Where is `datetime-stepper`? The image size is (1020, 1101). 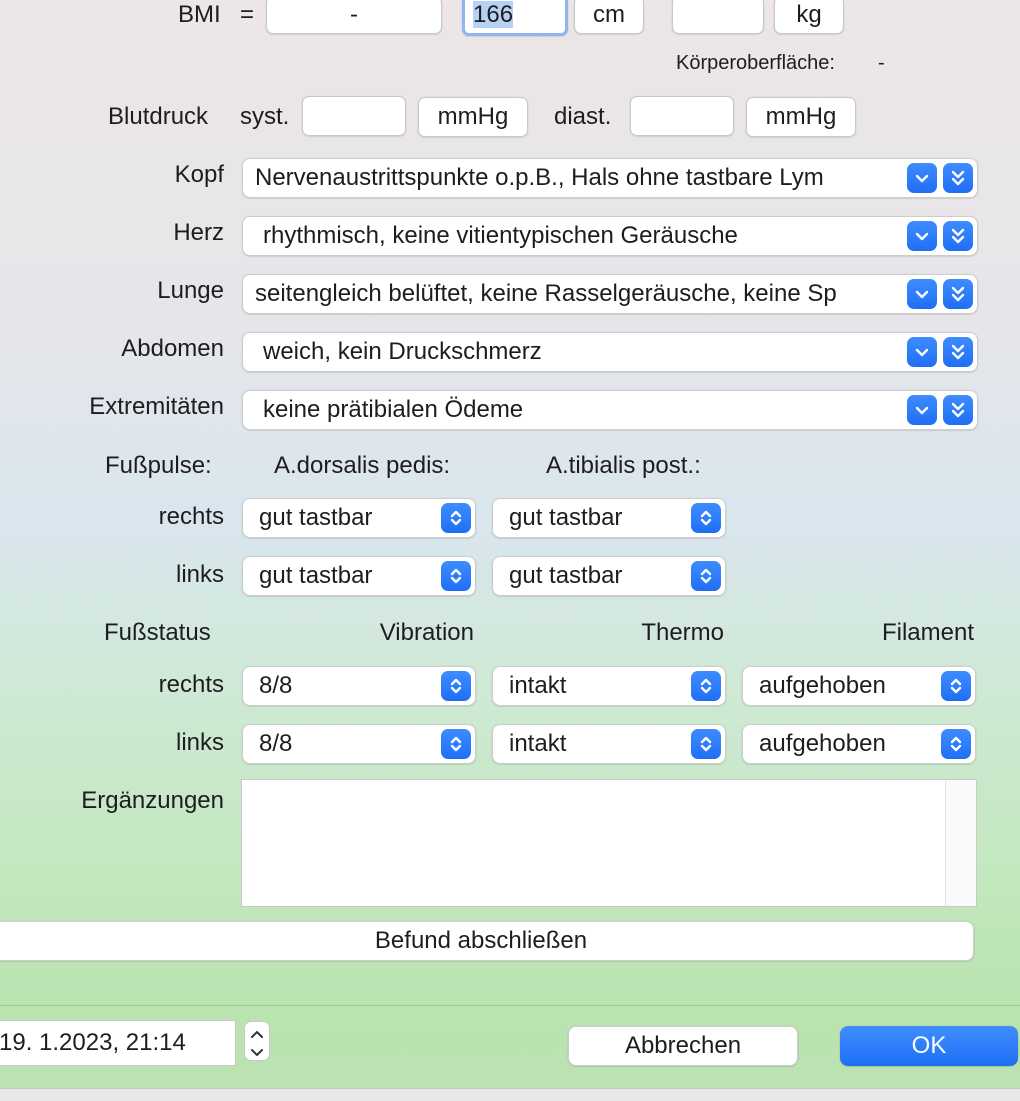
datetime-stepper is located at coordinates (257, 1041).